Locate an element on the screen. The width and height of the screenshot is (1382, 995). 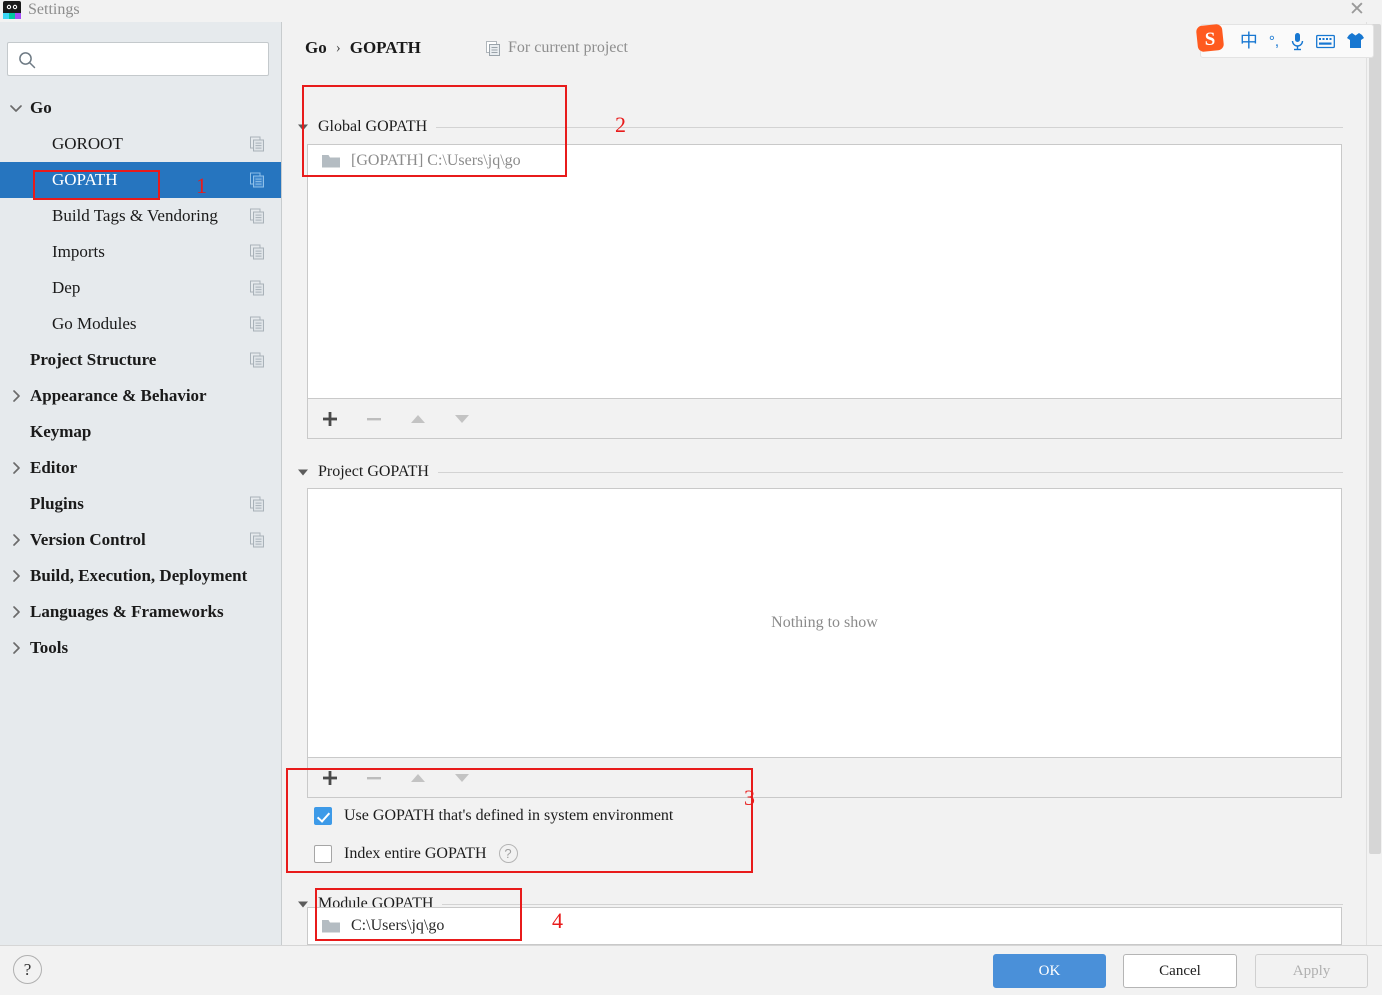
minus-icon is located at coordinates (374, 777).